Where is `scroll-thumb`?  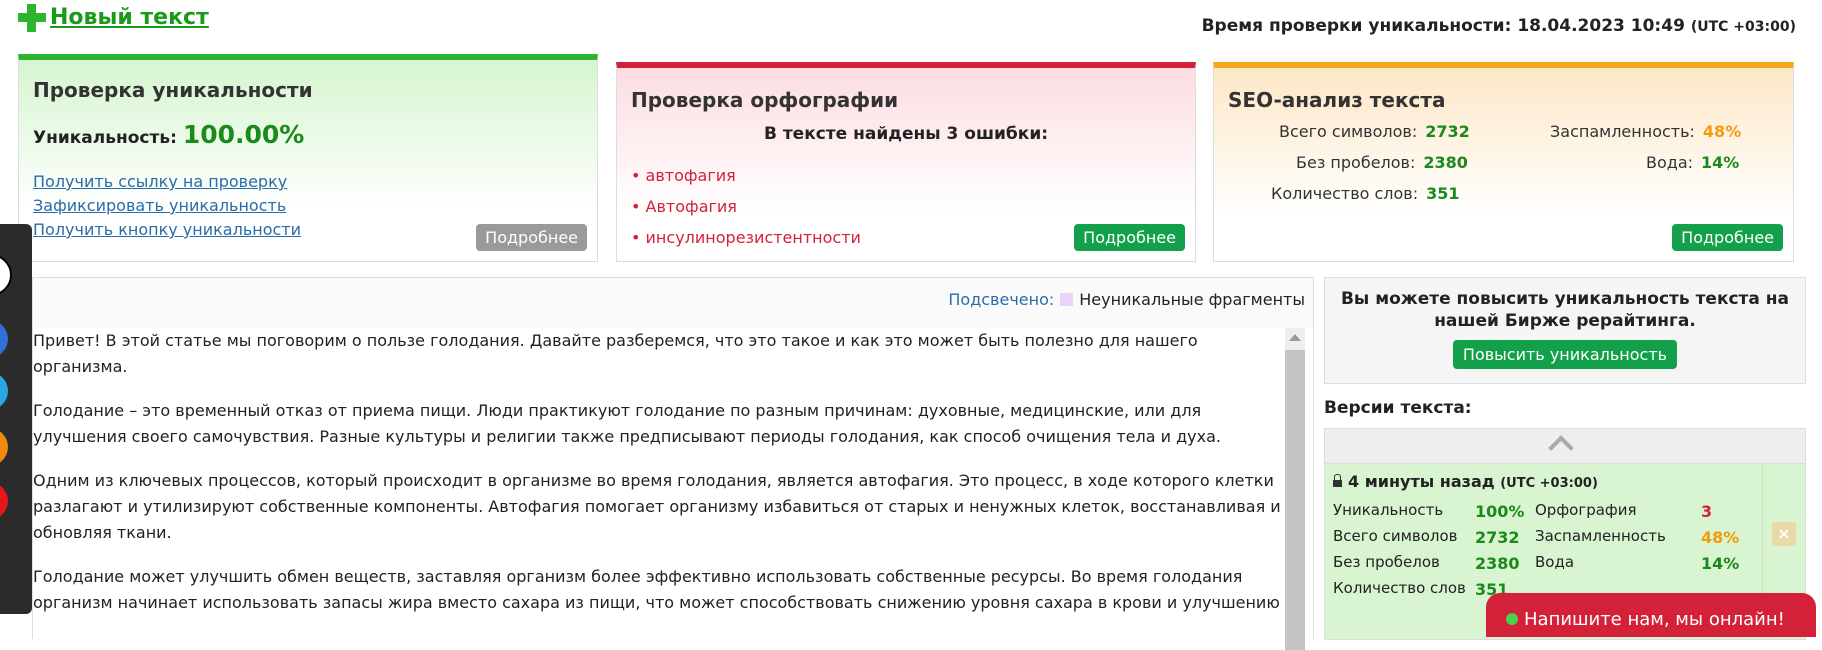 scroll-thumb is located at coordinates (1295, 500).